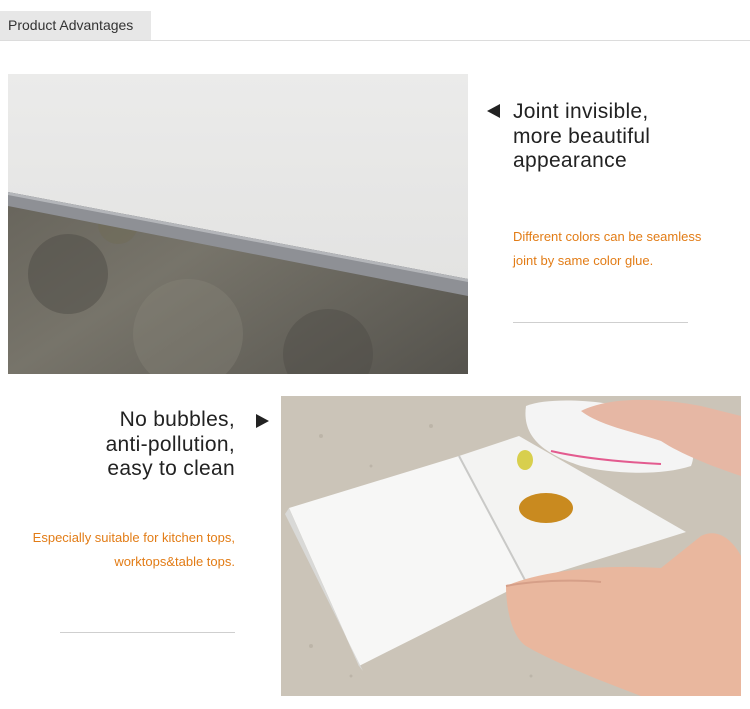 Image resolution: width=750 pixels, height=709 pixels. I want to click on heading-line: more beautiful, so click(582, 136).